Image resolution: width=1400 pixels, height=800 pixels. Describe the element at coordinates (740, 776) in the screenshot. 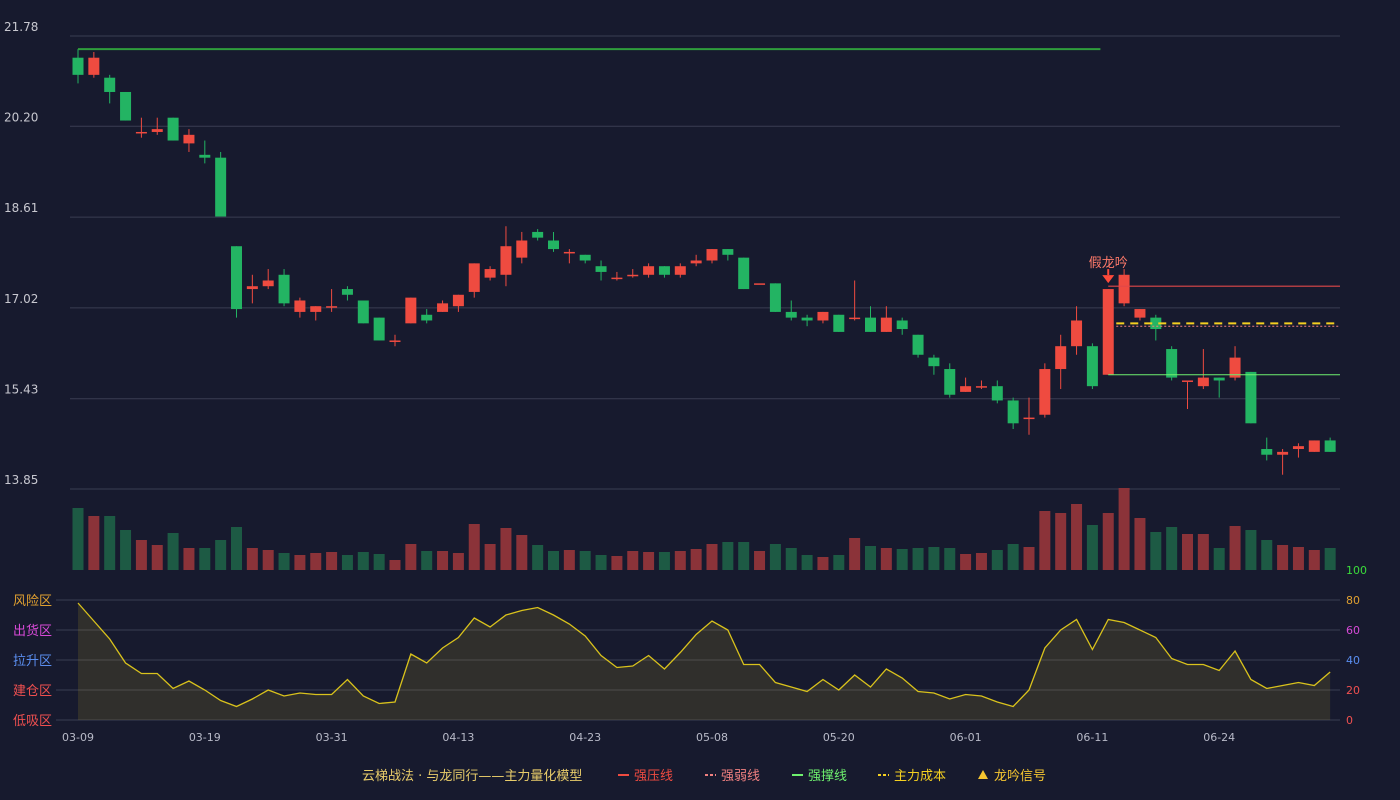

I see `legend-item-label: 强弱线` at that location.